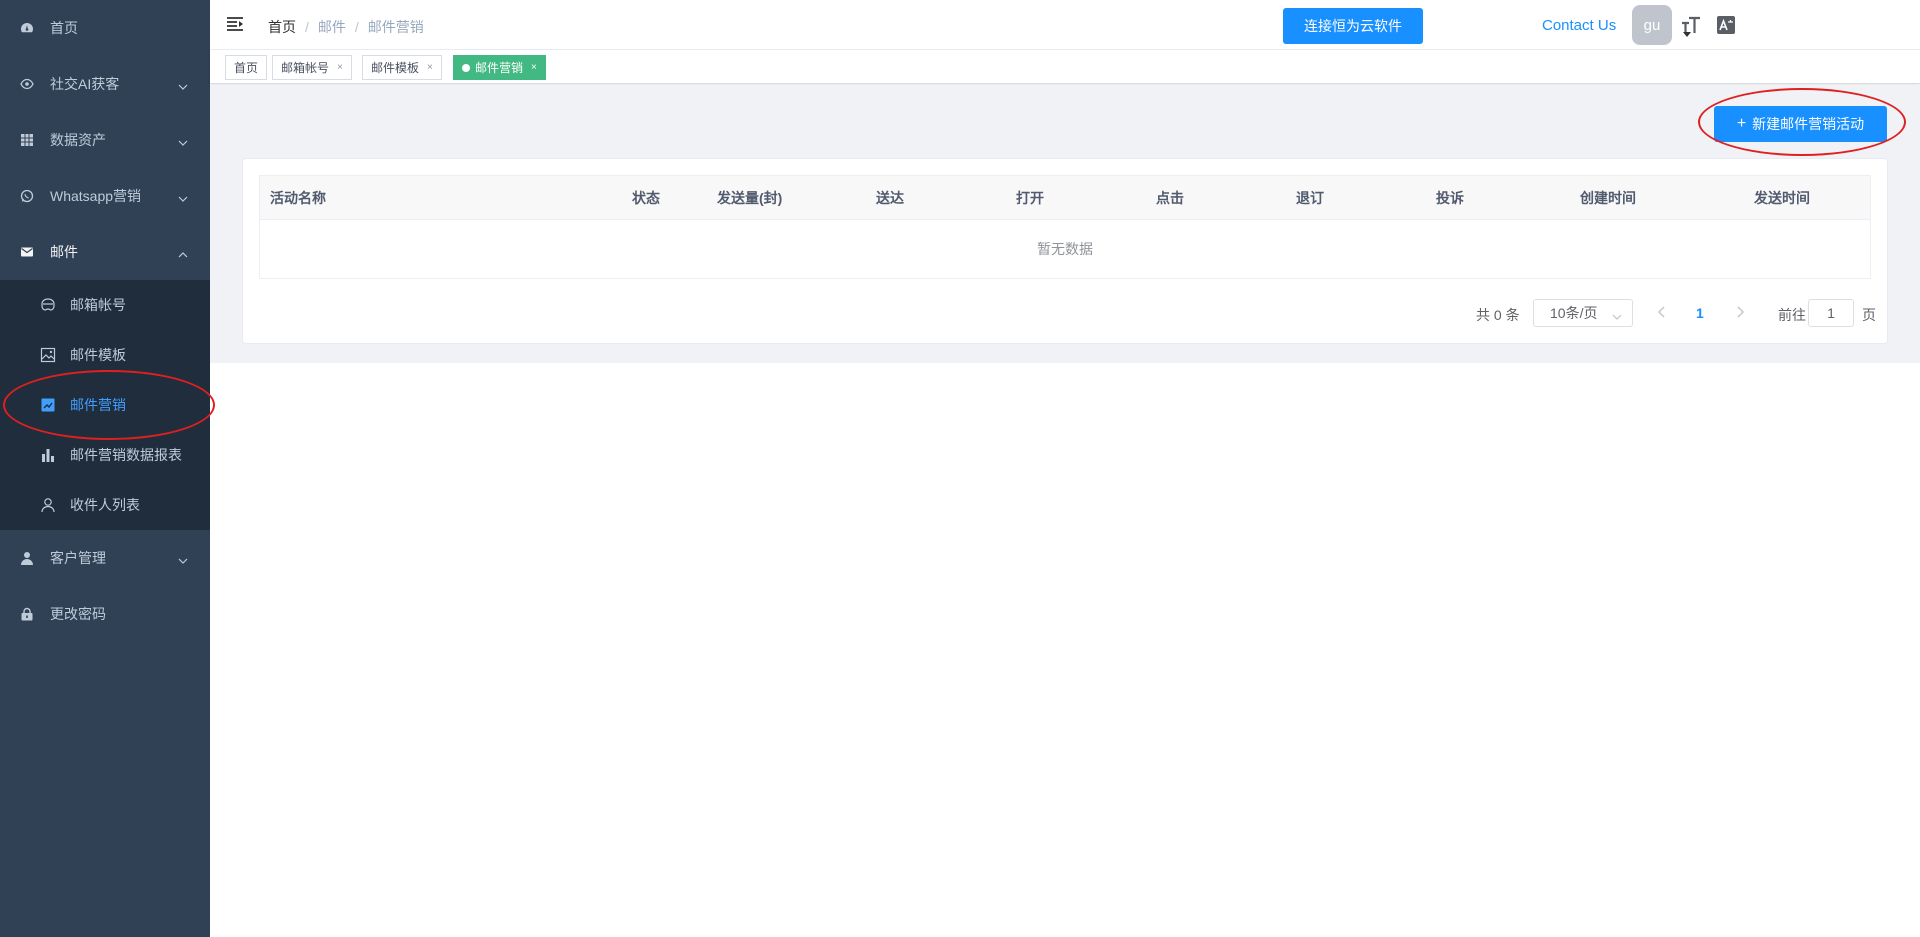  Describe the element at coordinates (78, 558) in the screenshot. I see `sidebar-item-label: 客户管理` at that location.